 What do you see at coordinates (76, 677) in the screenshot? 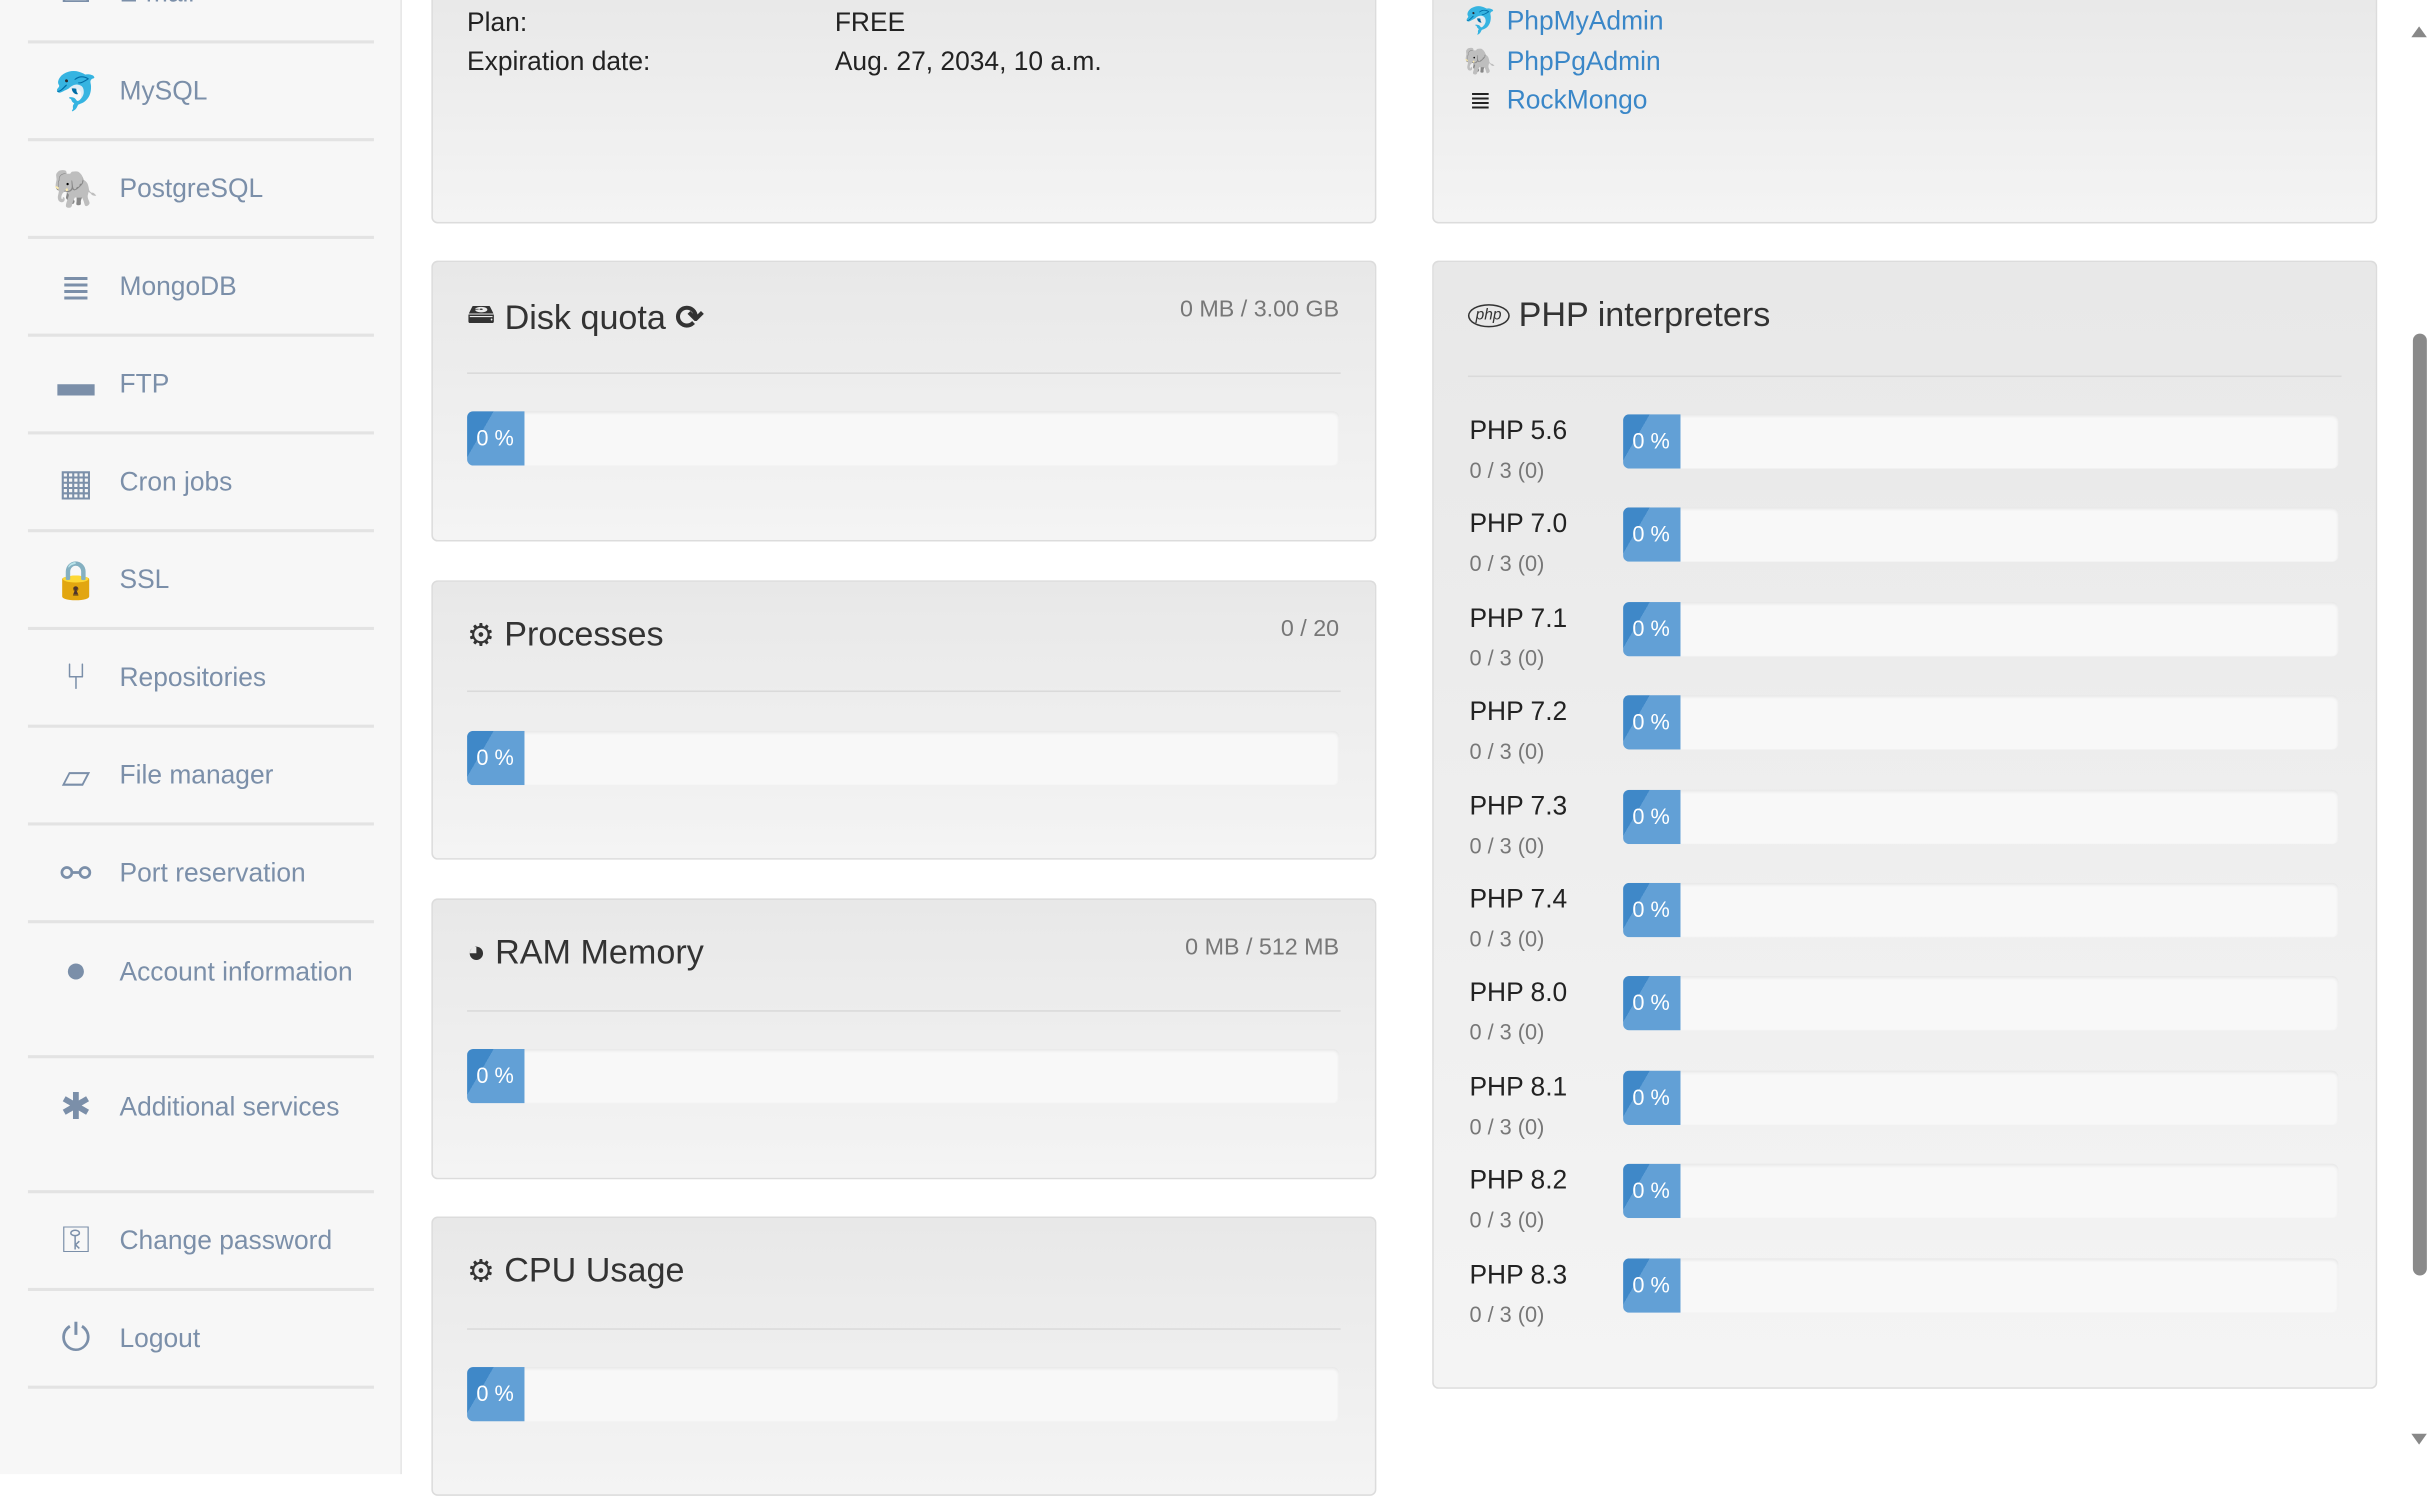
I see `branch-icon: ⑂` at bounding box center [76, 677].